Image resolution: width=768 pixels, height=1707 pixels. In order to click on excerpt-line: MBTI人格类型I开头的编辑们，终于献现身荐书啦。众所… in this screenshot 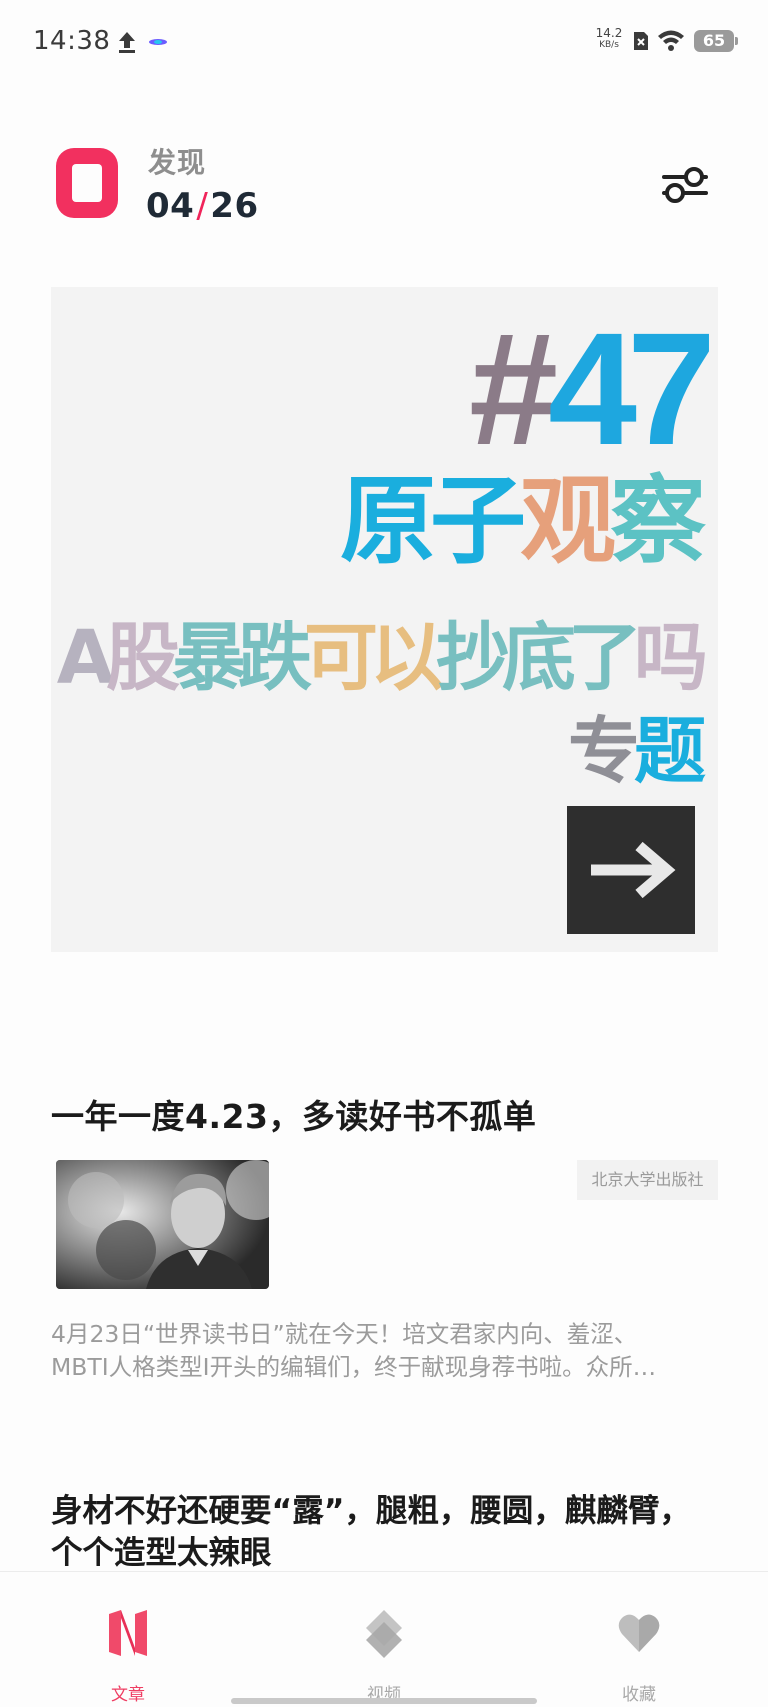, I will do `click(354, 1367)`.